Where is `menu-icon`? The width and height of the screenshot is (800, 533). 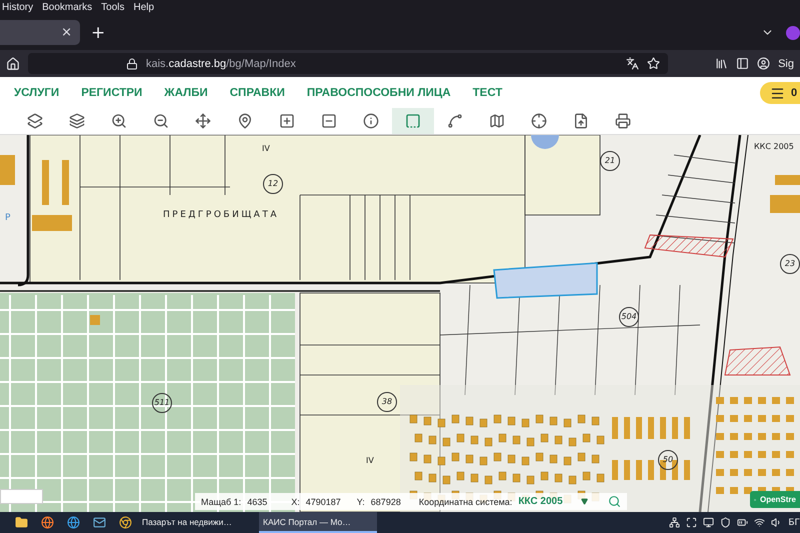 menu-icon is located at coordinates (777, 93).